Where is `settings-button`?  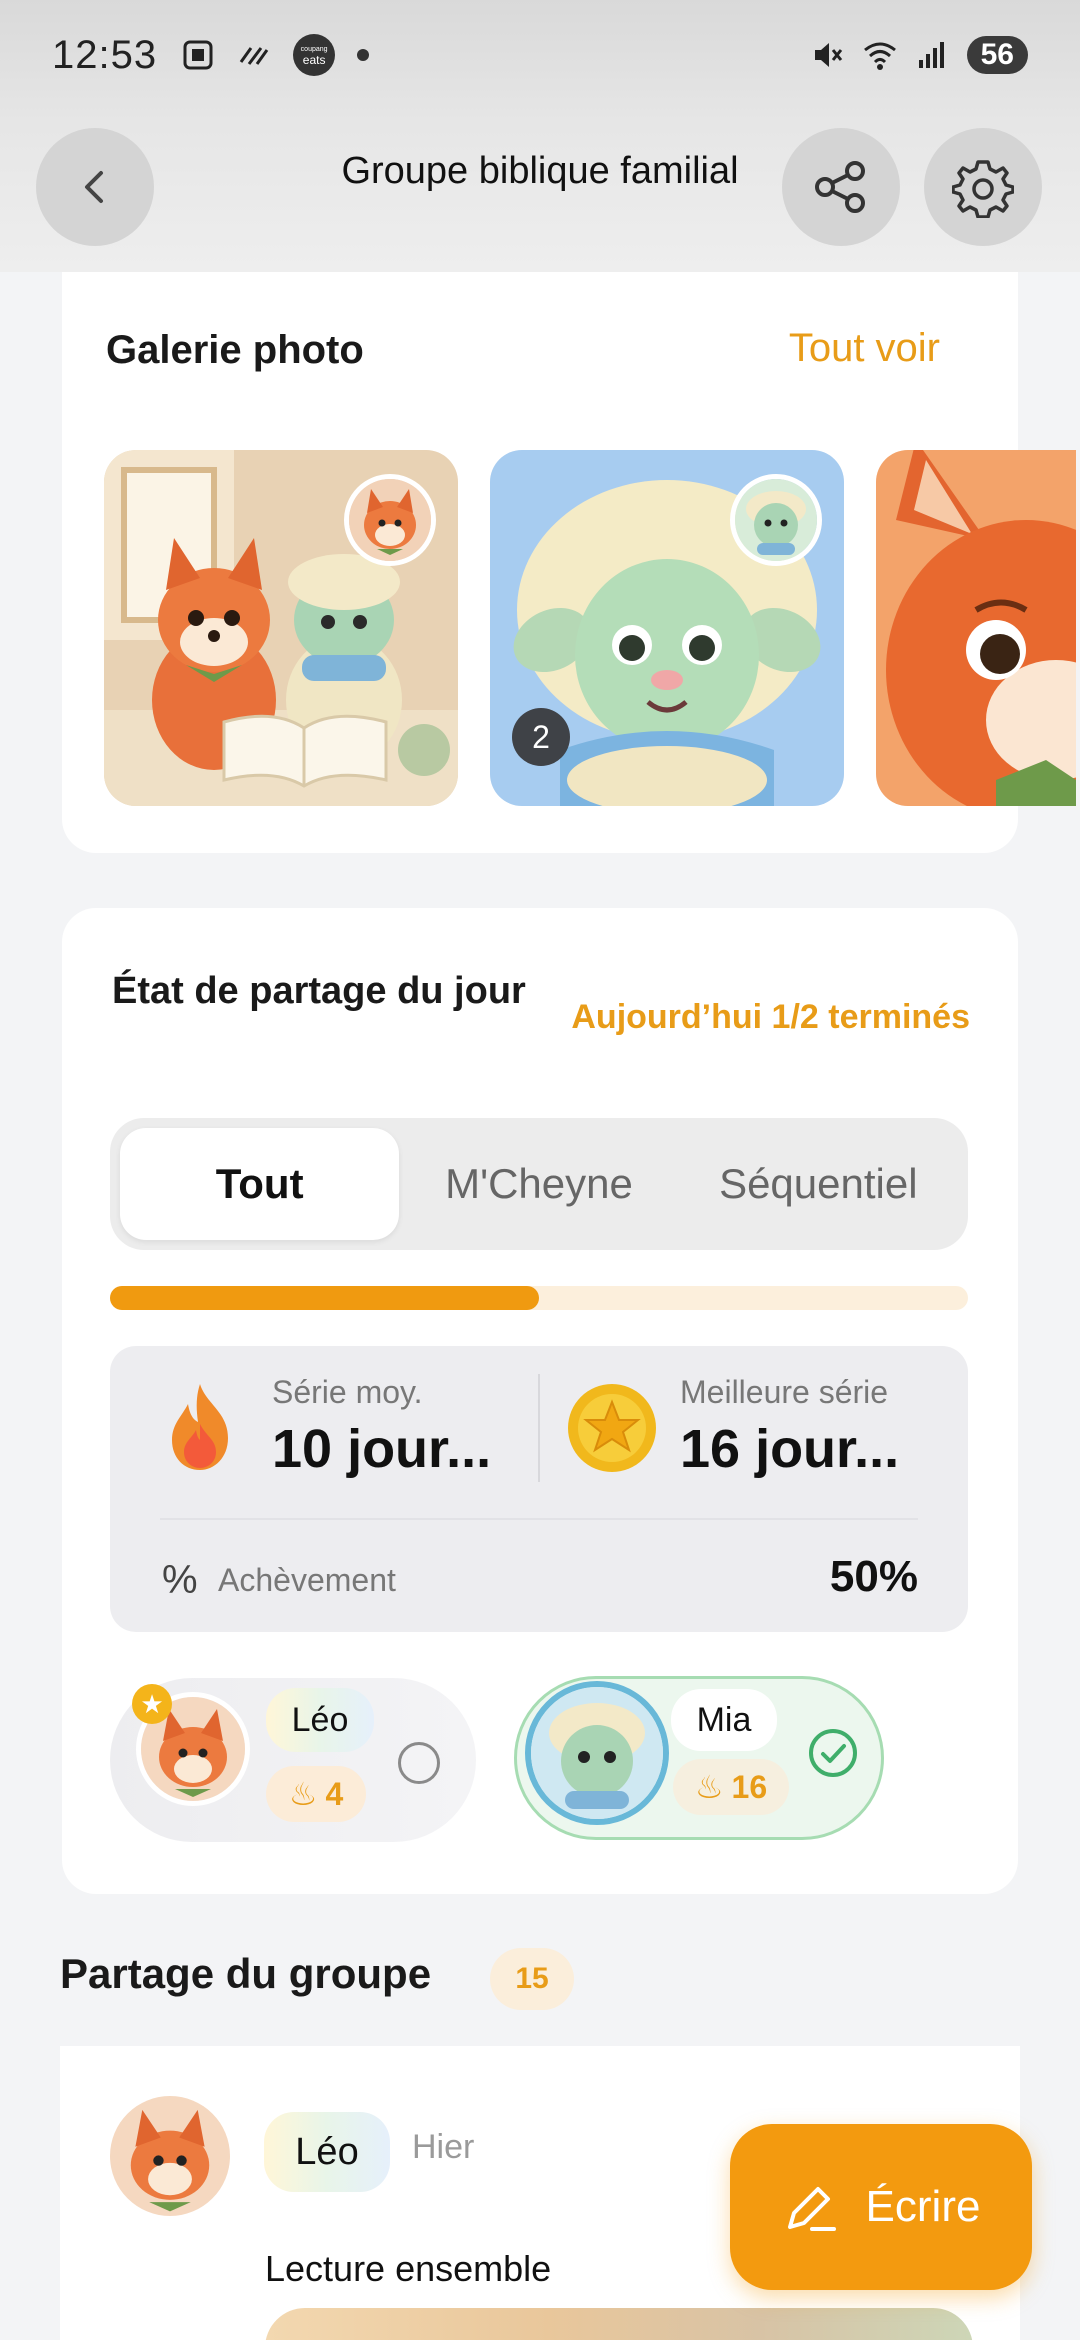 settings-button is located at coordinates (983, 187).